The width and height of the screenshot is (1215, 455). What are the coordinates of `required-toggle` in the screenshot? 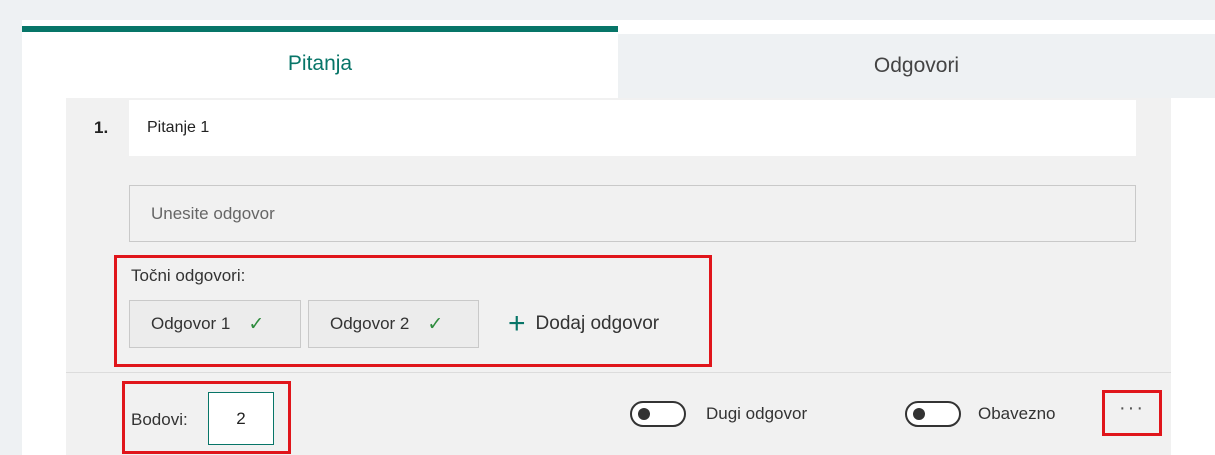 It's located at (933, 414).